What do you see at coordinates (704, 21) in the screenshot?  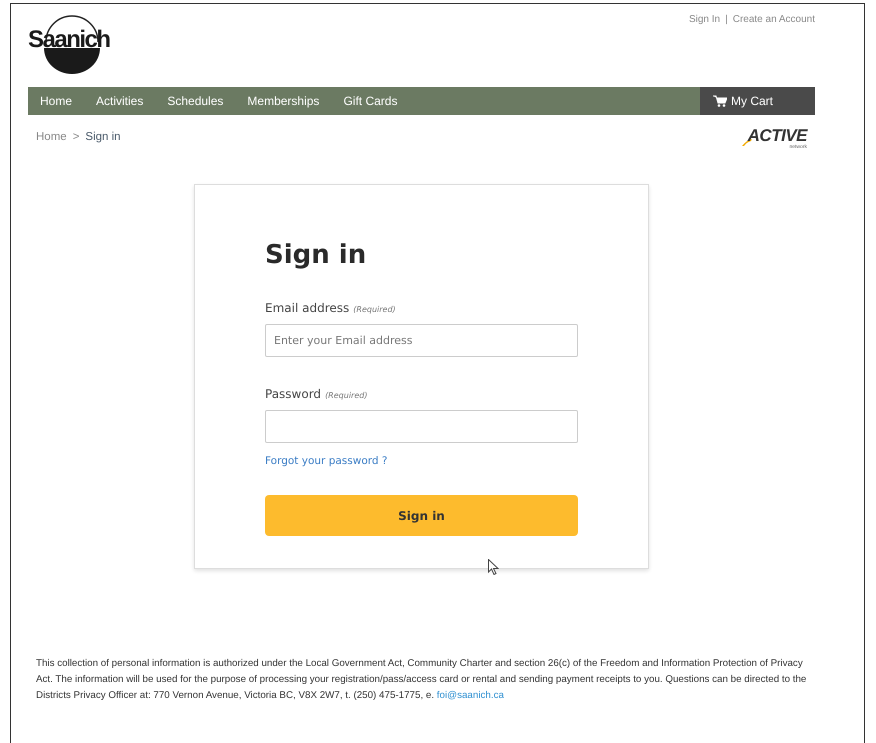 I see `account-link: Sign In` at bounding box center [704, 21].